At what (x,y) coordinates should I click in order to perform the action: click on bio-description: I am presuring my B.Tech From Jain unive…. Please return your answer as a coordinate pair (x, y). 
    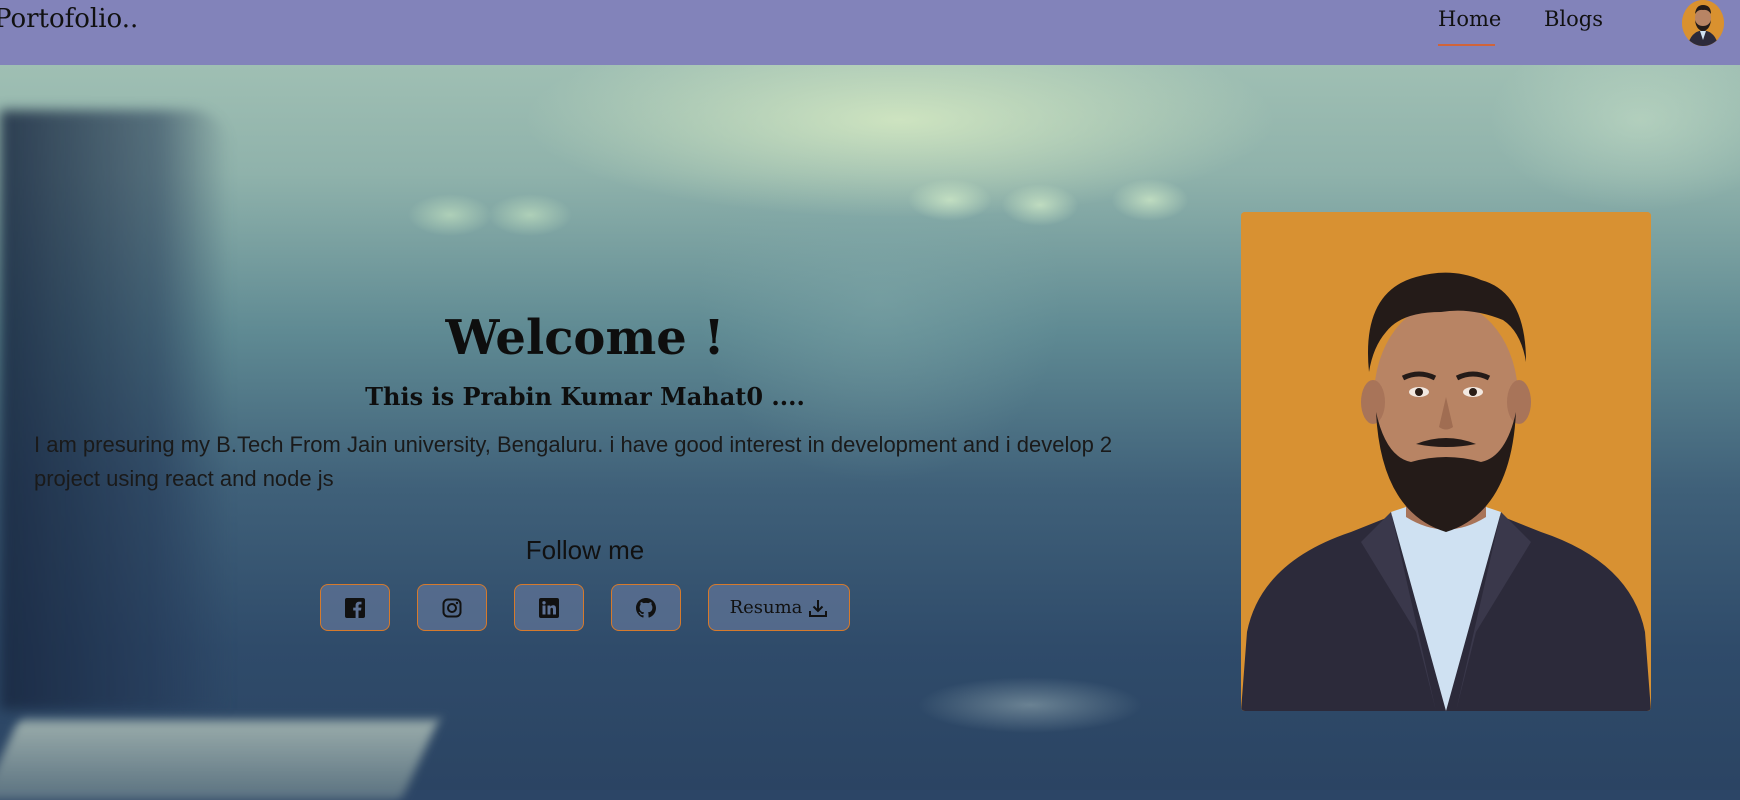
    Looking at the image, I should click on (573, 461).